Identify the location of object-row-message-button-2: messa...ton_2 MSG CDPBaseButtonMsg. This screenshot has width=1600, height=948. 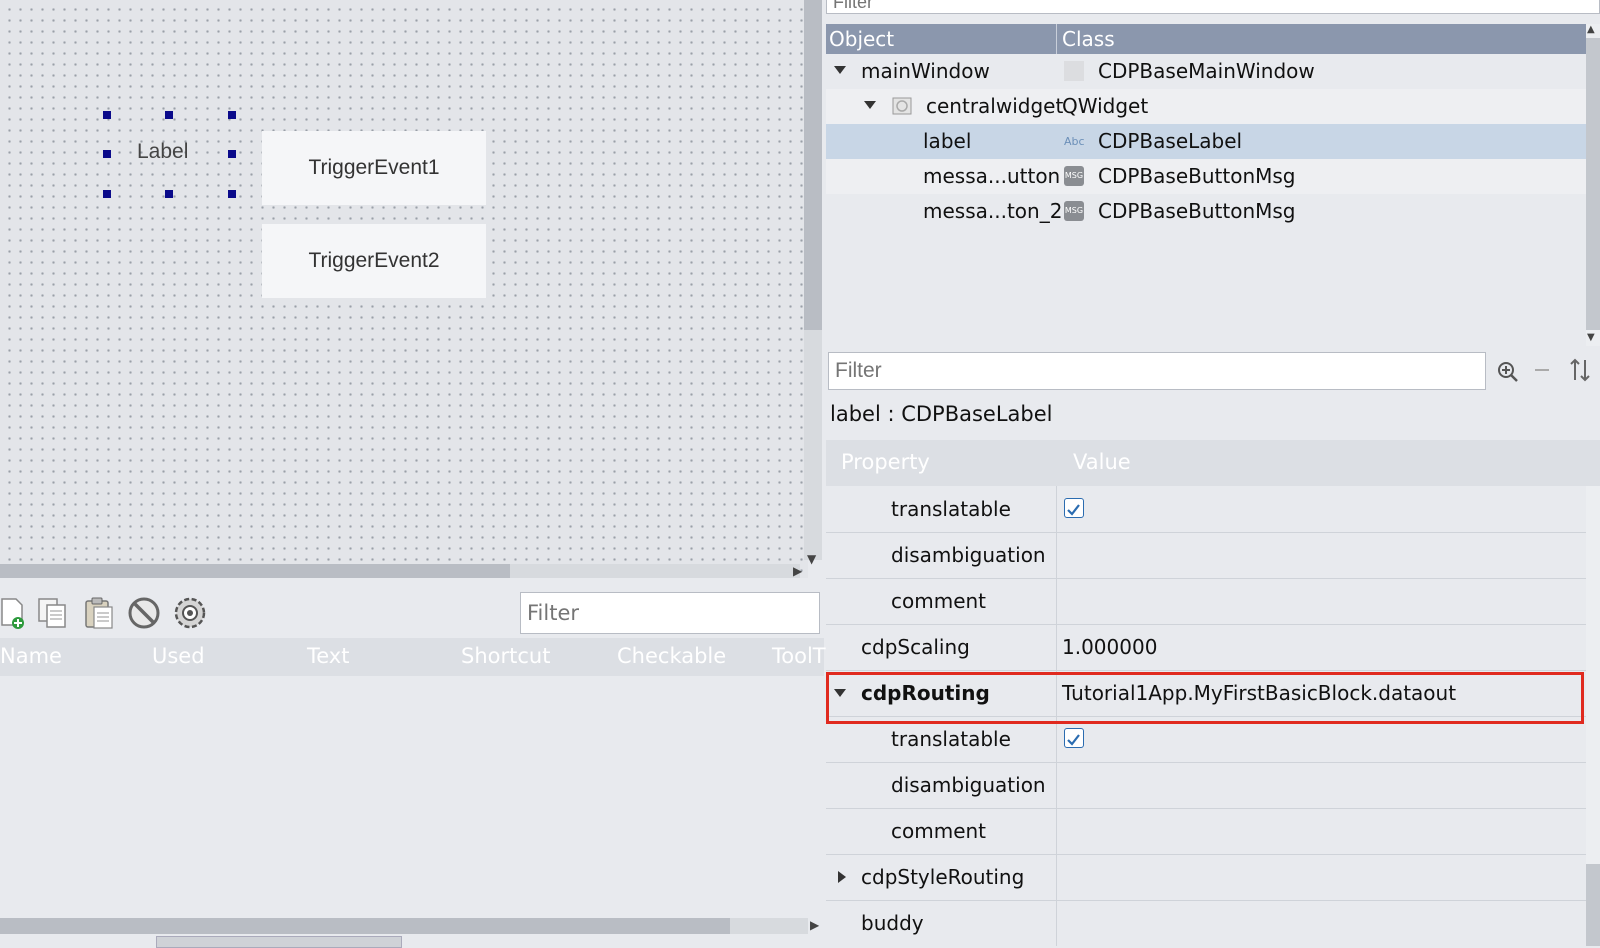
(1206, 211).